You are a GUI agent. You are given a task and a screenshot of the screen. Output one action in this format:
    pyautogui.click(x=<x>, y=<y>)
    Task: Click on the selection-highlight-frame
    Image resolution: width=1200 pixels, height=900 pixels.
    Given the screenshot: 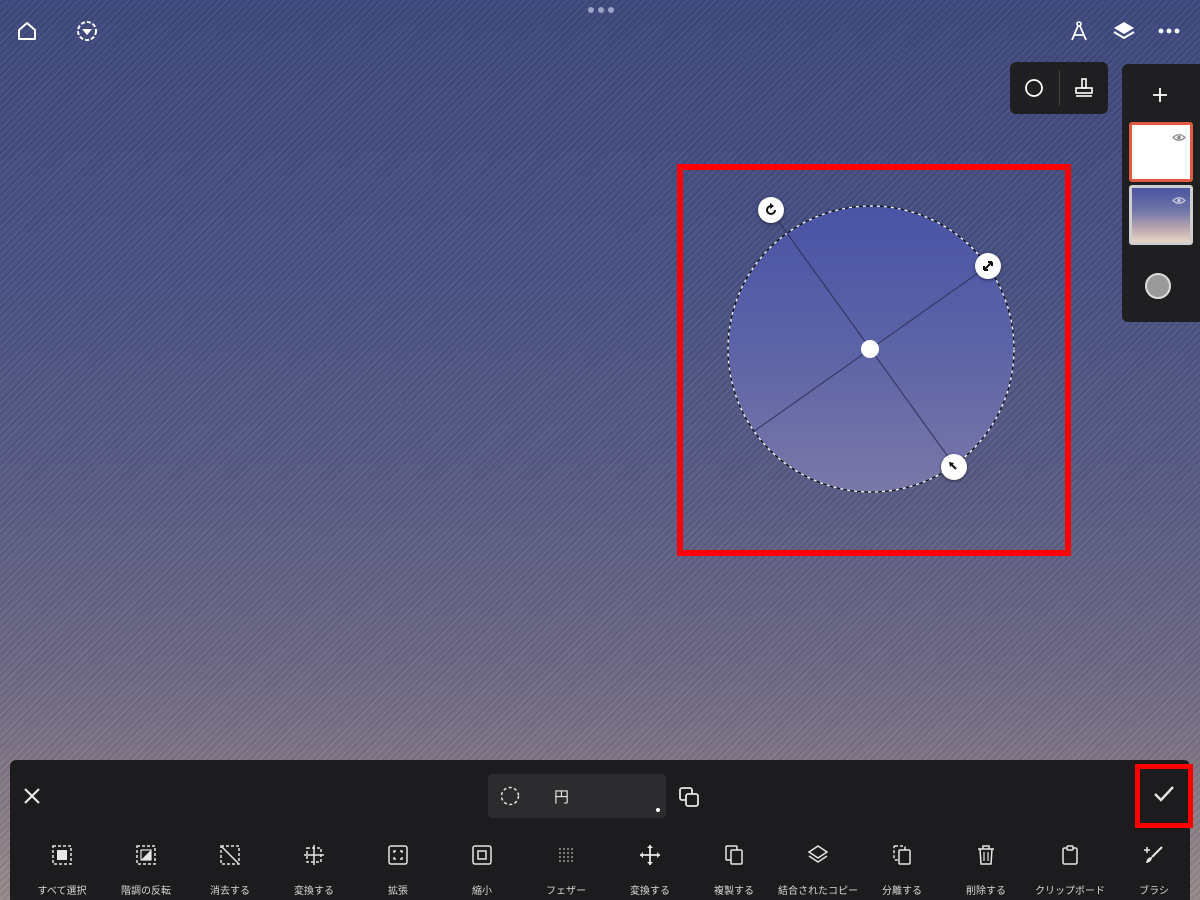 What is the action you would take?
    pyautogui.click(x=874, y=360)
    